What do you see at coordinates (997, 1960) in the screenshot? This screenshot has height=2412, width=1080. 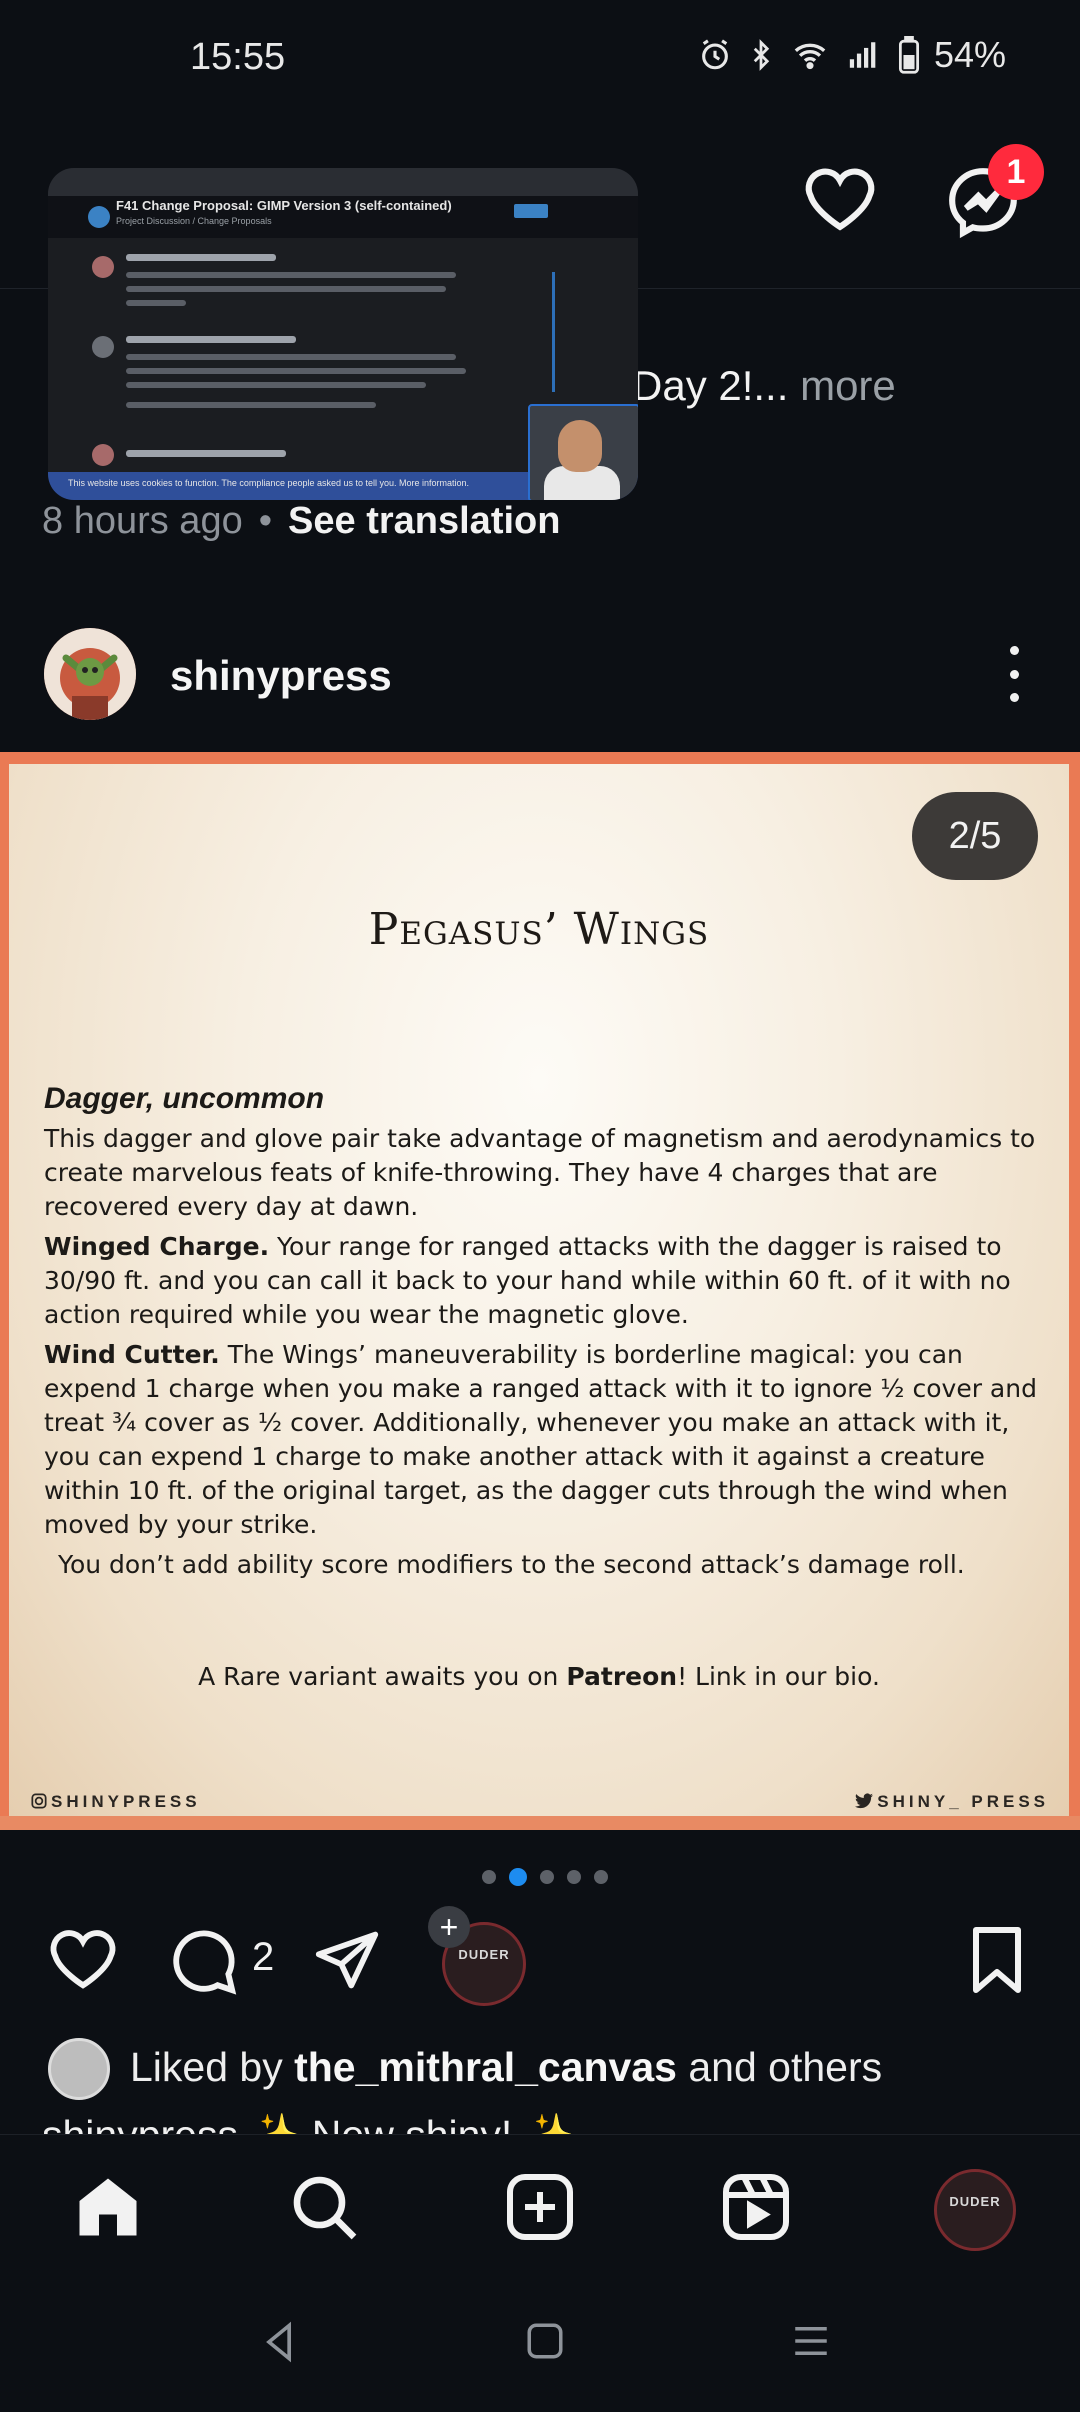 I see `save-bookmark-icon` at bounding box center [997, 1960].